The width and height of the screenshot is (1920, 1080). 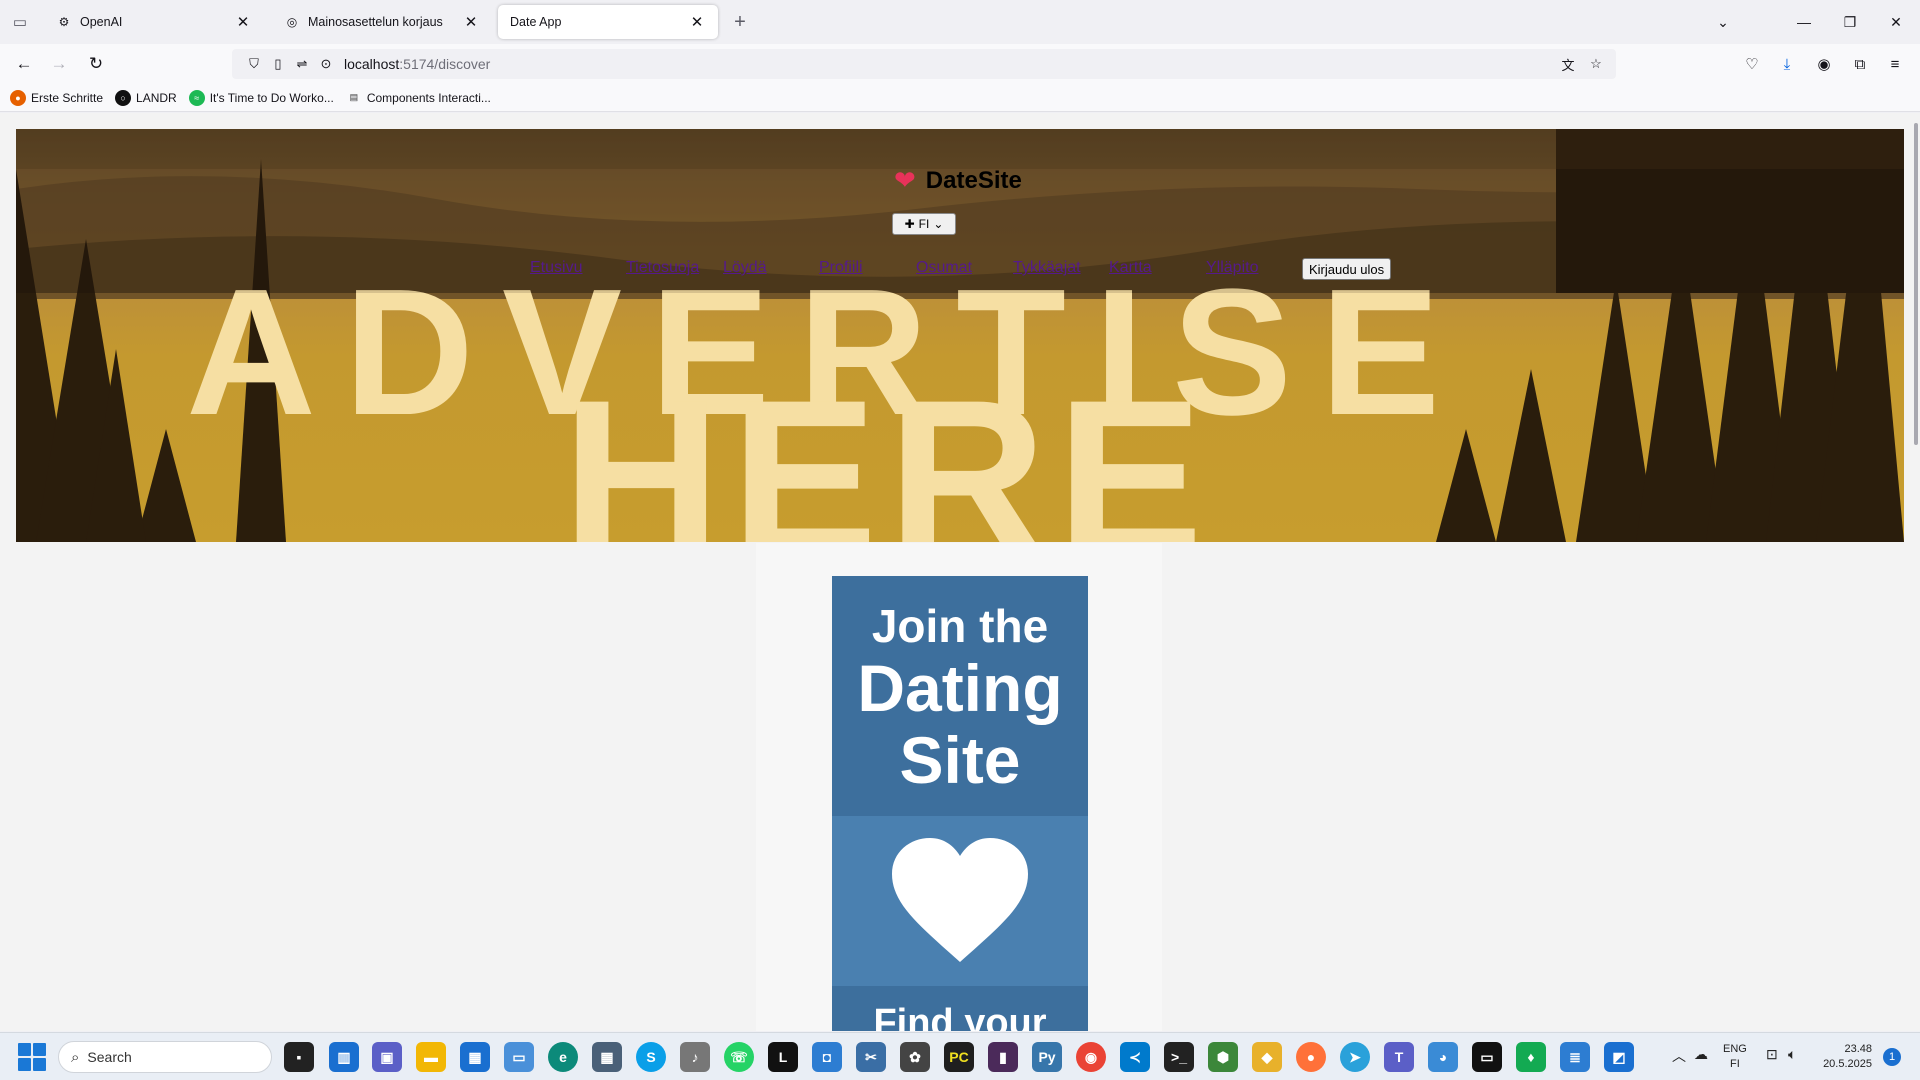 What do you see at coordinates (299, 1057) in the screenshot?
I see `task-view-icon: ▪` at bounding box center [299, 1057].